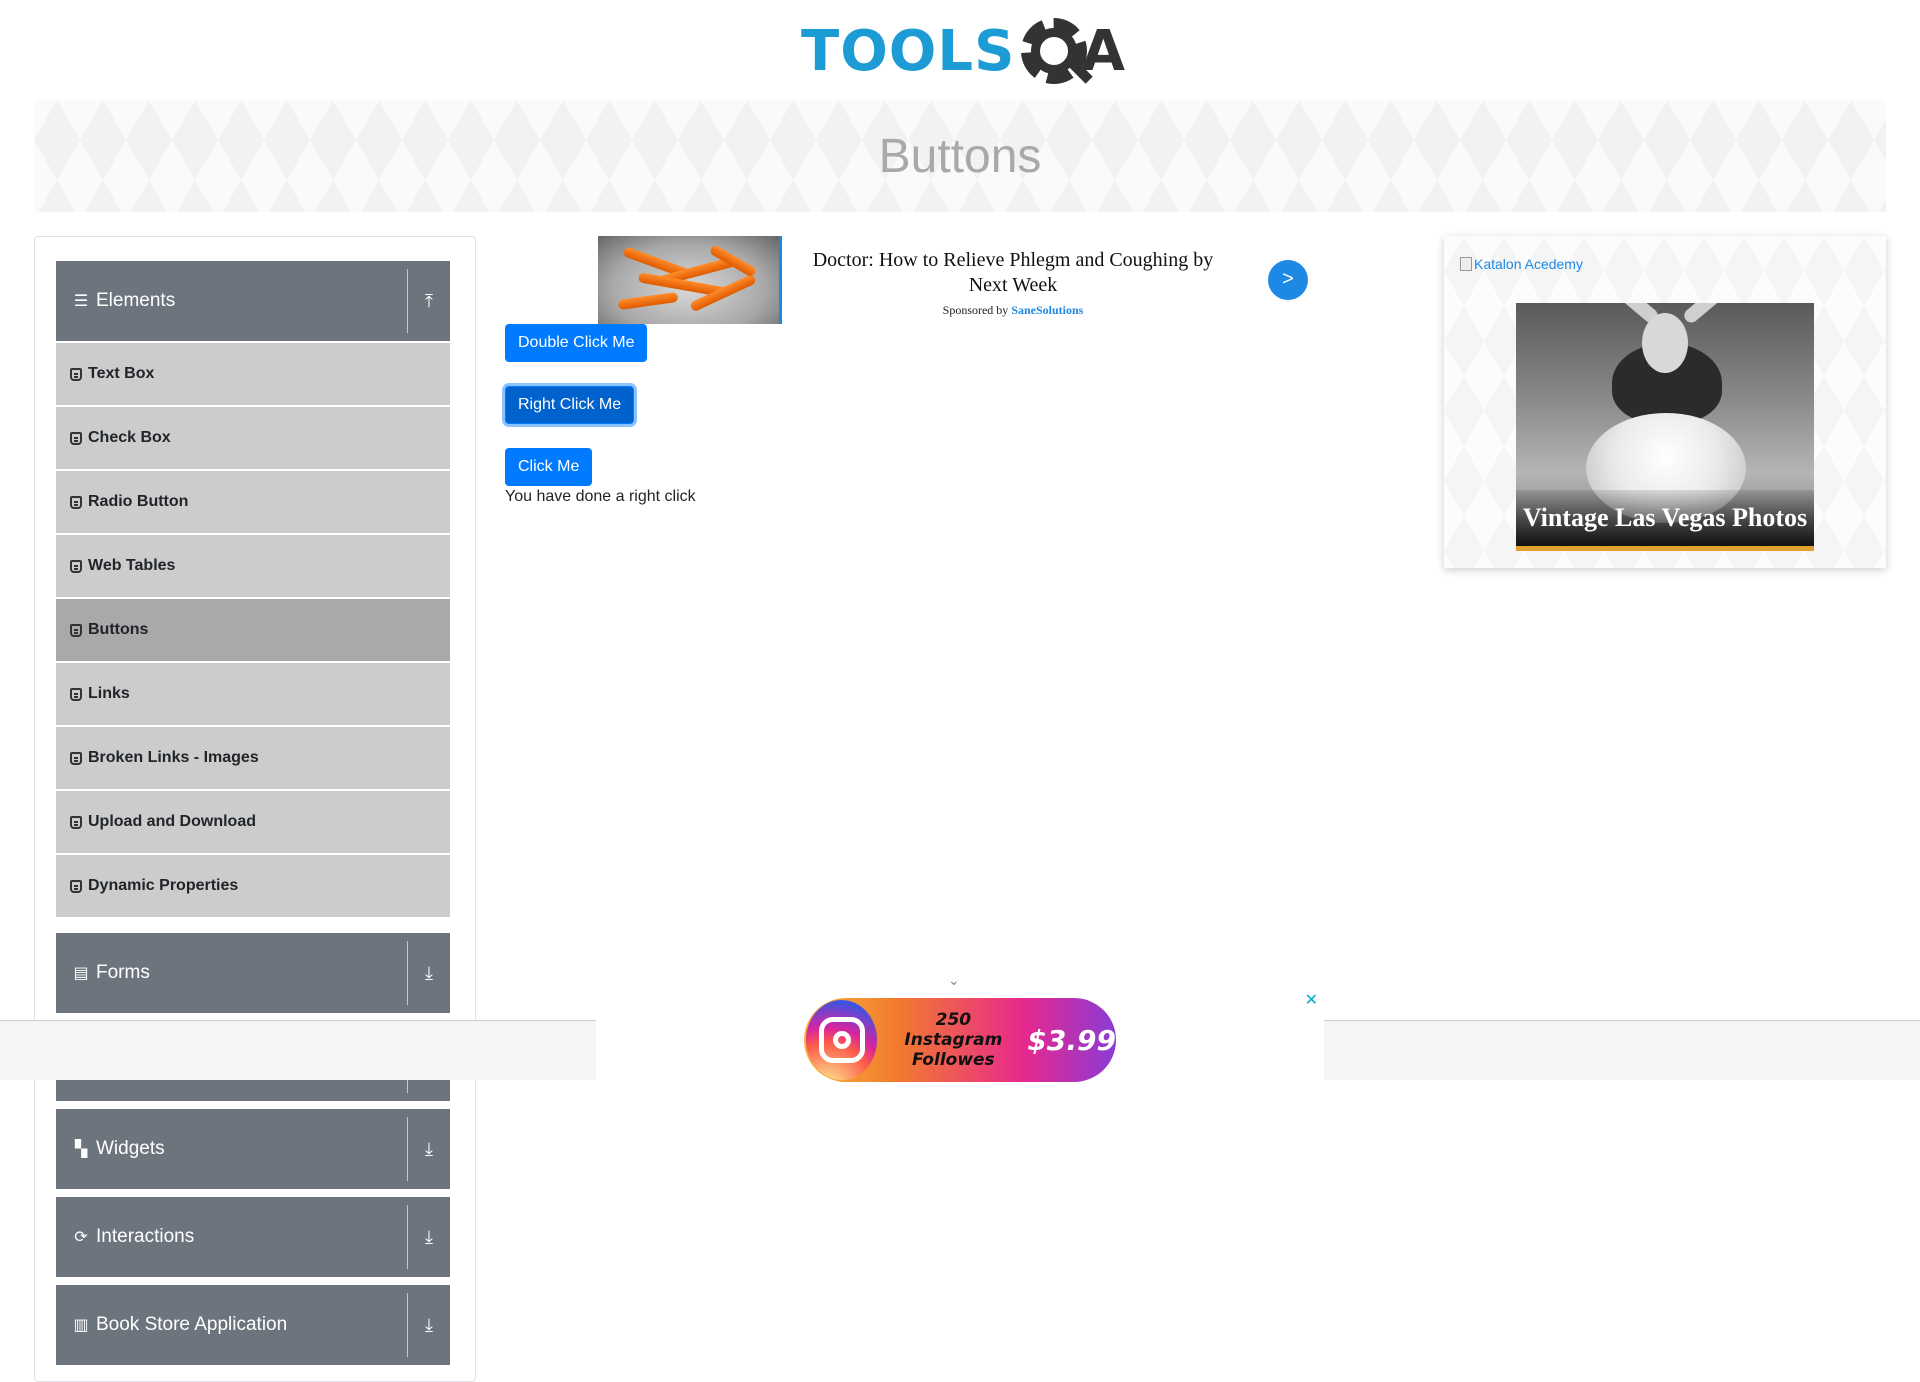  I want to click on right-click-message: You have done a right click, so click(600, 496).